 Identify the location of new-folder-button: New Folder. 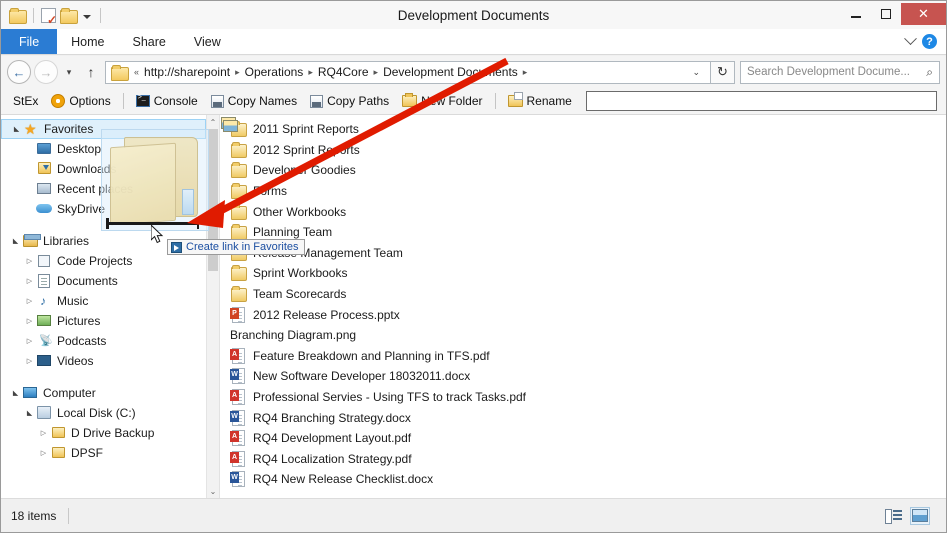
(442, 101).